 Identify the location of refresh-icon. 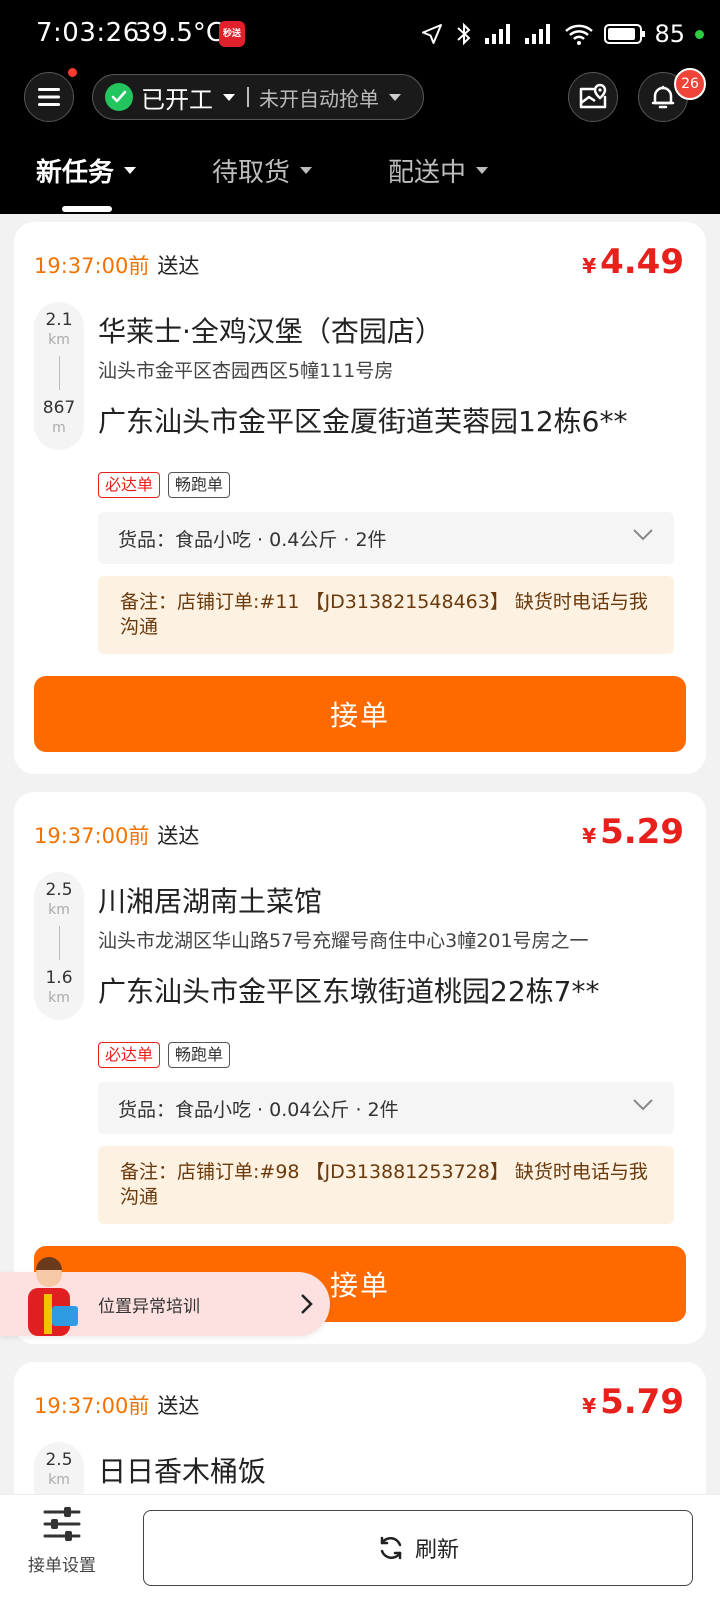
(391, 1548).